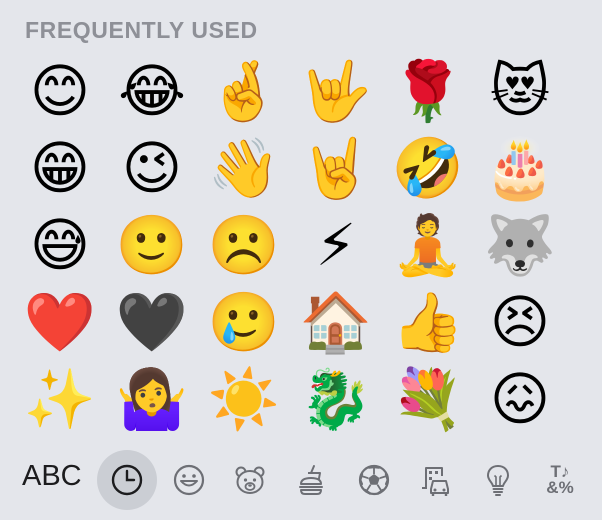 This screenshot has height=520, width=602. I want to click on emoji-tears-of-joy-key: 😂, so click(152, 90).